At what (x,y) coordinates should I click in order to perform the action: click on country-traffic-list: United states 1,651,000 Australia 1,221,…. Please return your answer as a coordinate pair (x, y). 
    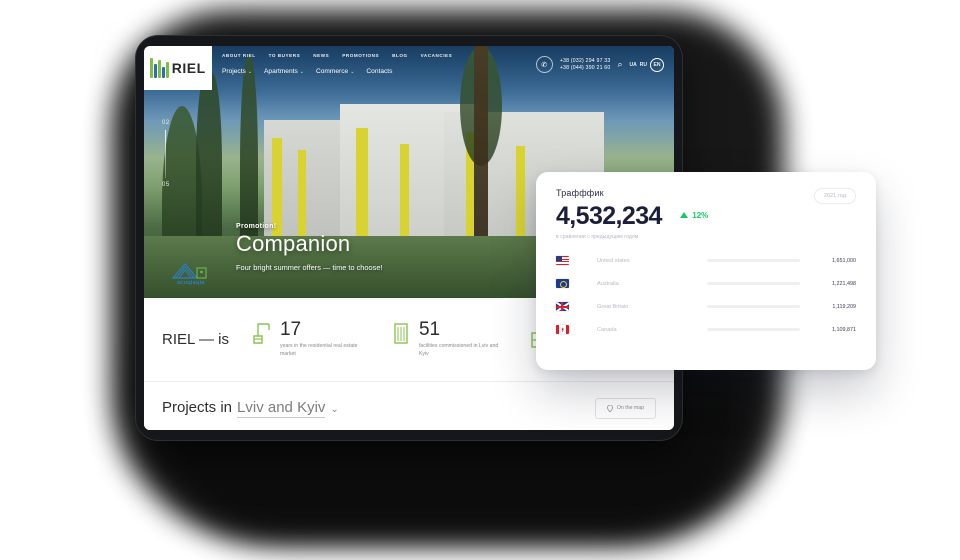
    Looking at the image, I should click on (706, 295).